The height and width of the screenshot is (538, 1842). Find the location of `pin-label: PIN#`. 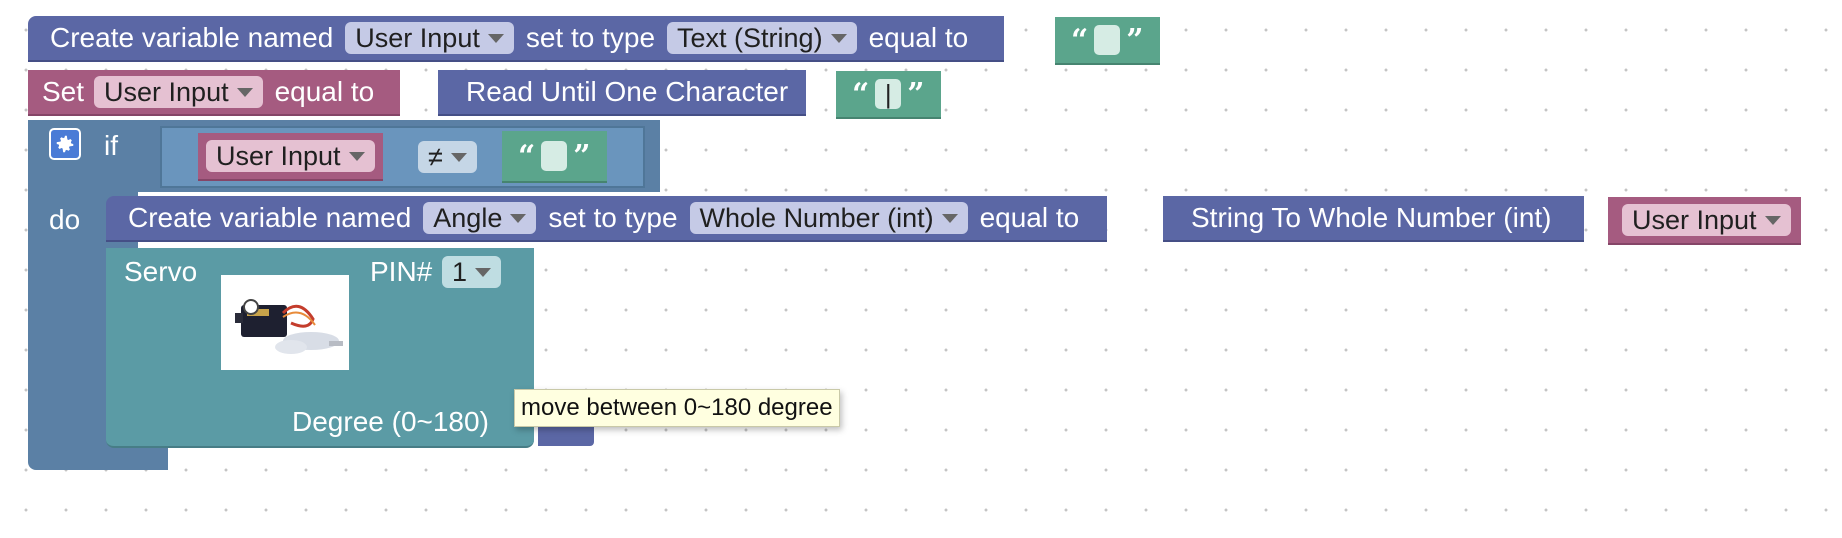

pin-label: PIN# is located at coordinates (401, 271).